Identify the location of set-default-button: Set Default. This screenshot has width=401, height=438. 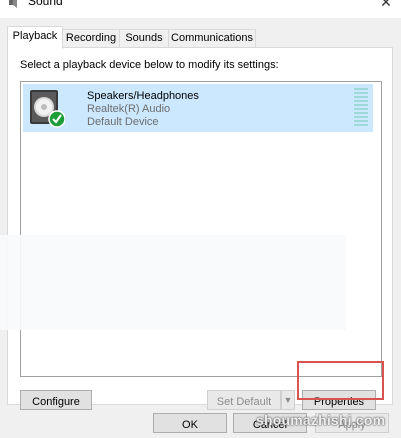
(244, 400).